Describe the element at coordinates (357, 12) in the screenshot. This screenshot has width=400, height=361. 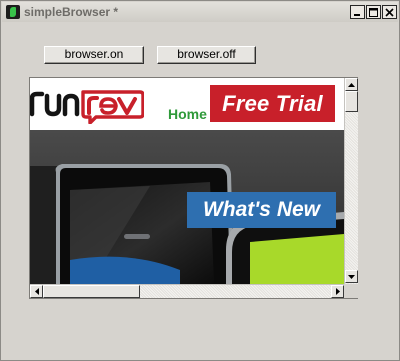
I see `minimize-button` at that location.